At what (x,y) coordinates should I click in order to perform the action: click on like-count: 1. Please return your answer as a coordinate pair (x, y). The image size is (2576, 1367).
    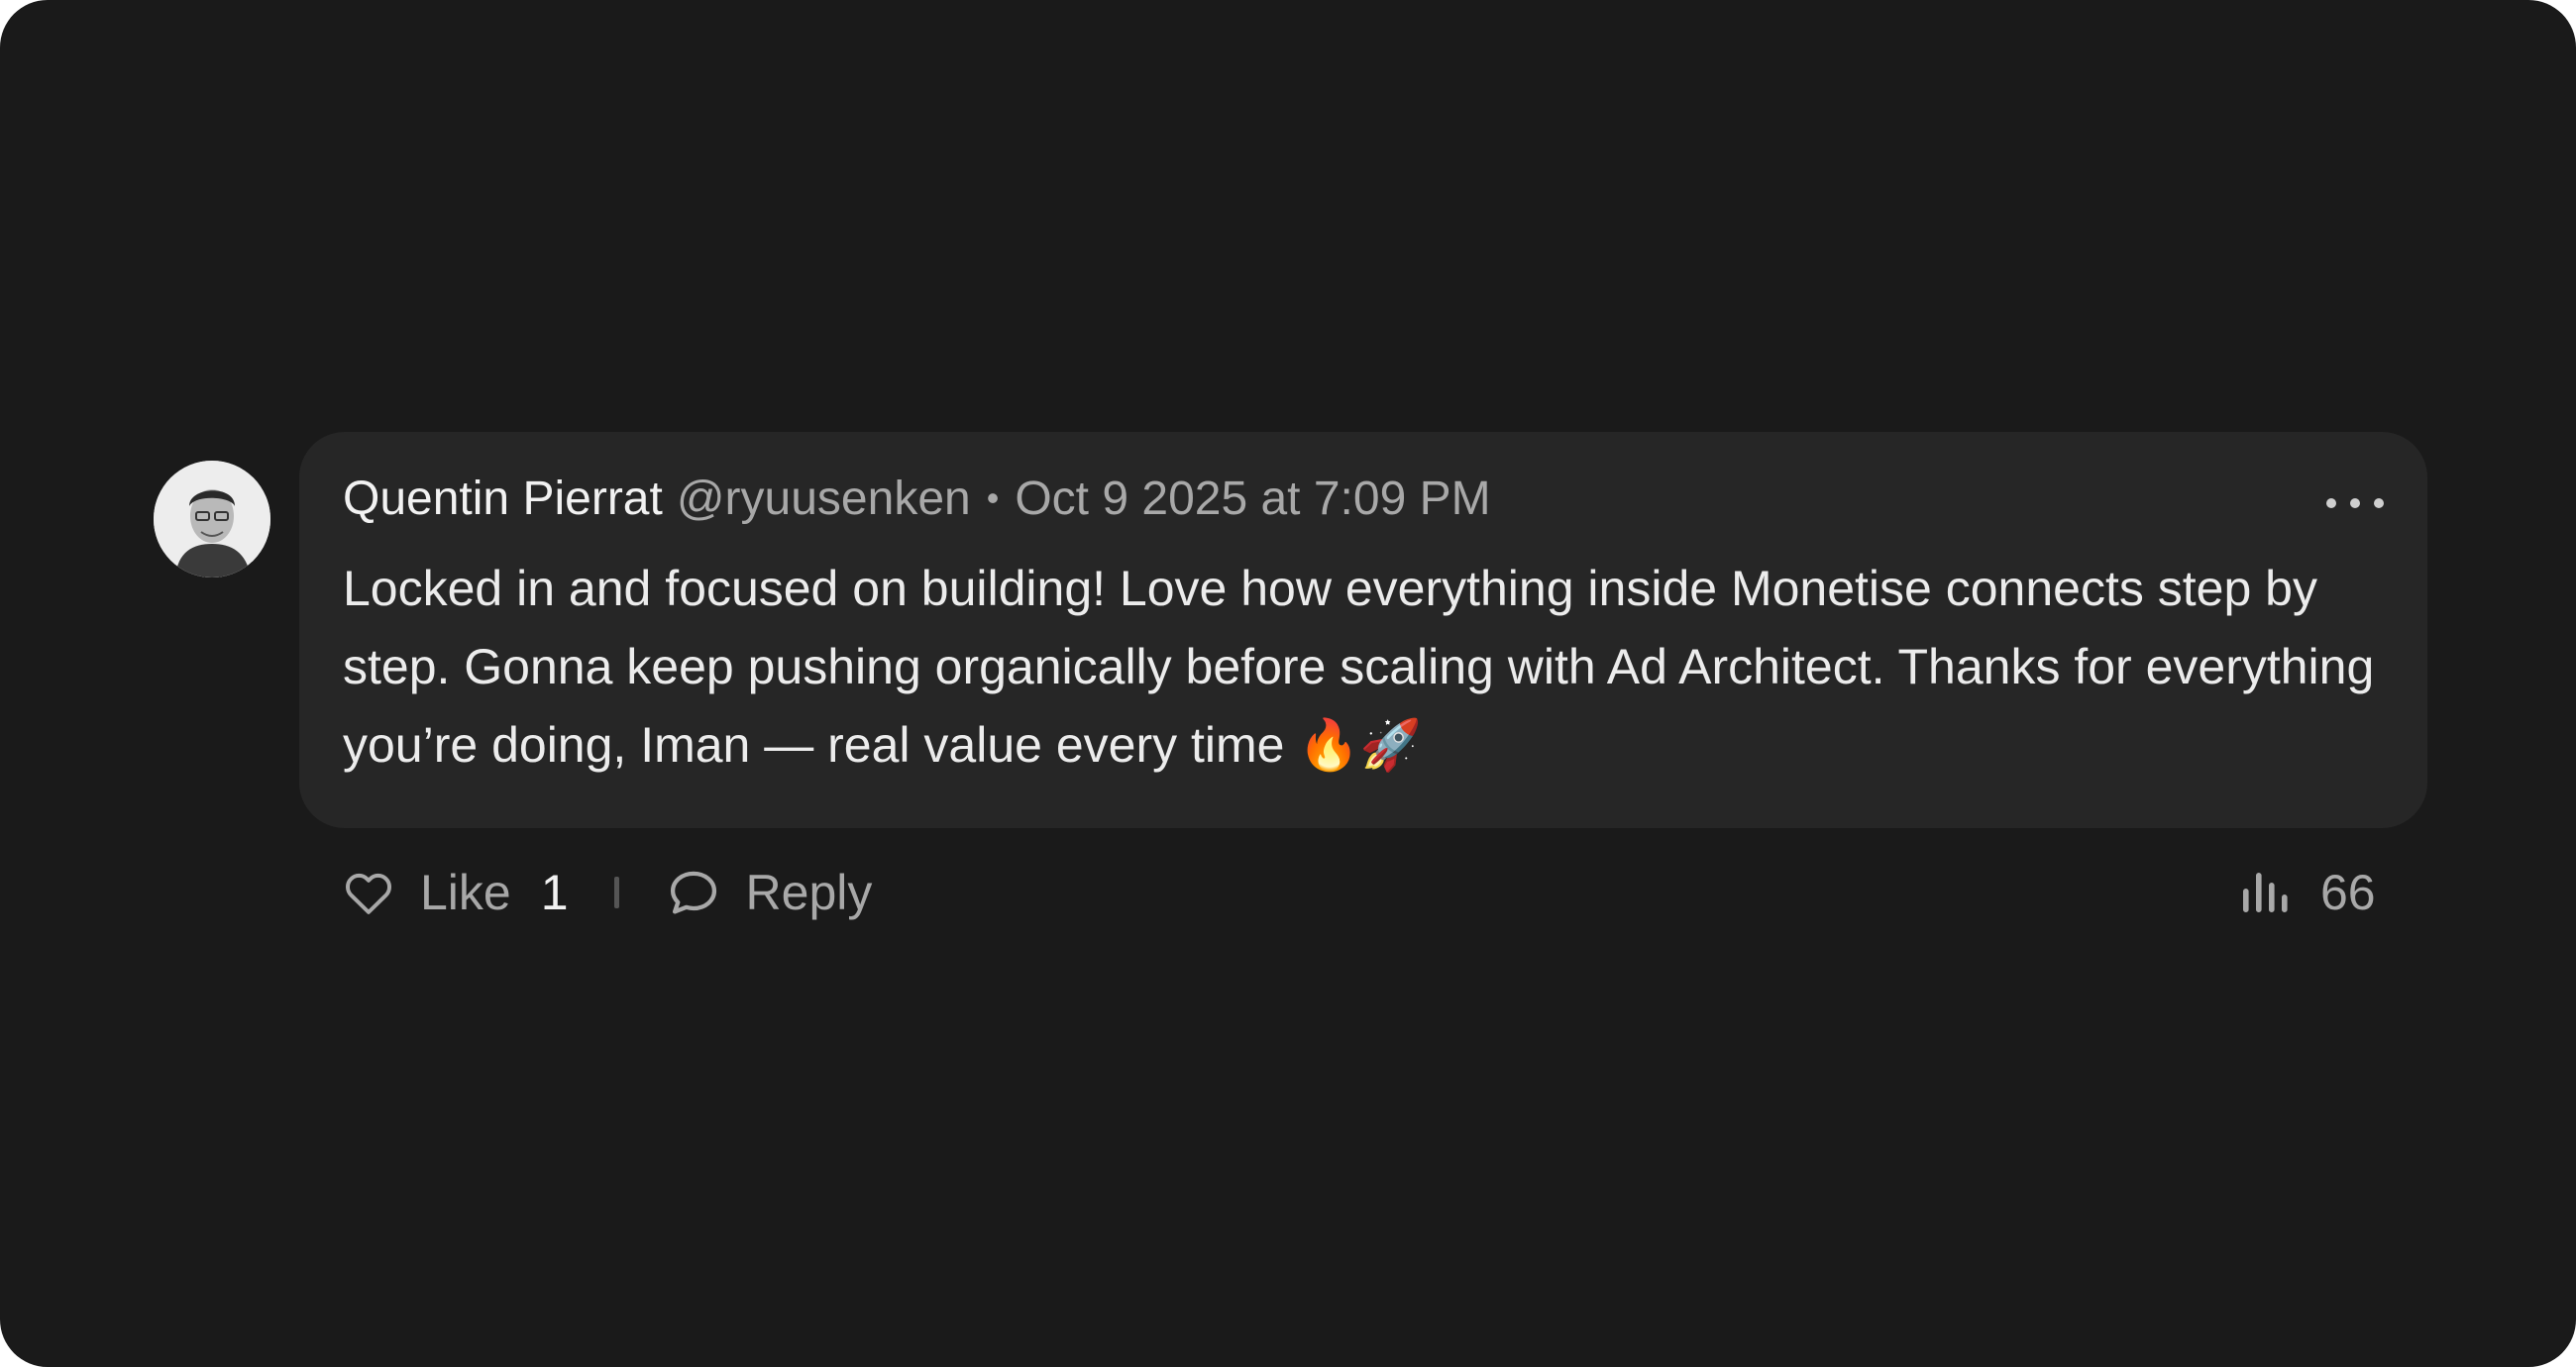
    Looking at the image, I should click on (554, 892).